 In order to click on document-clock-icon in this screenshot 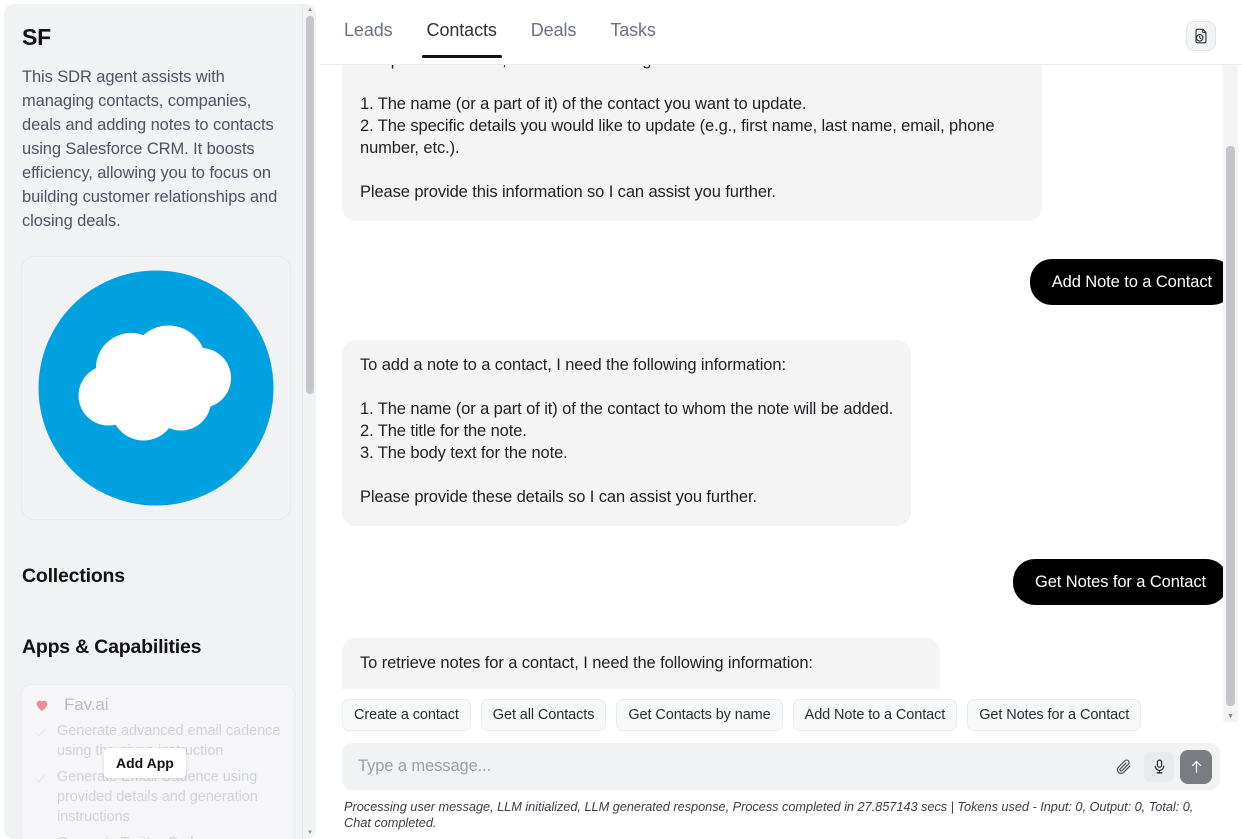, I will do `click(1201, 36)`.